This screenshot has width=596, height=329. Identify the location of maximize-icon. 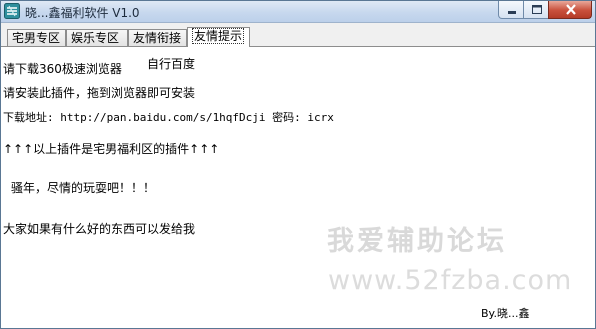
(537, 9).